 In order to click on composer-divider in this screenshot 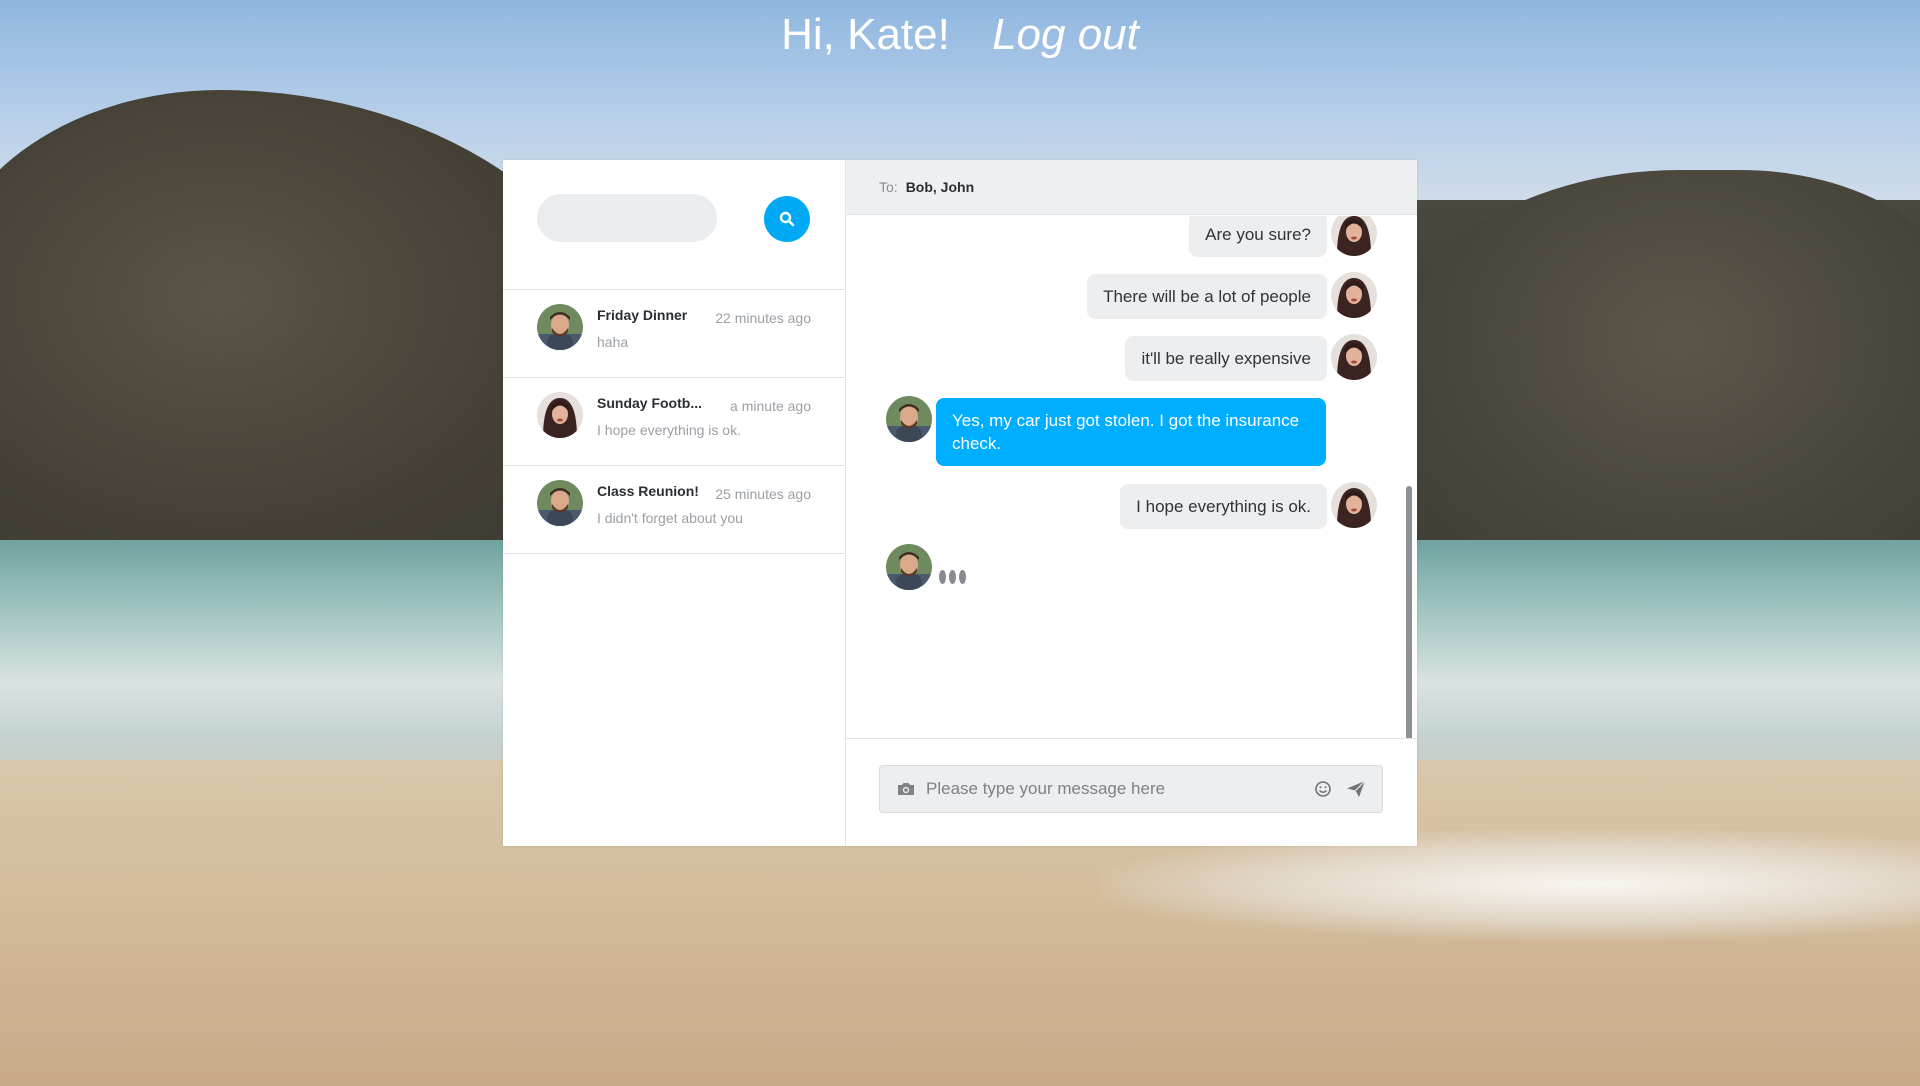, I will do `click(1131, 738)`.